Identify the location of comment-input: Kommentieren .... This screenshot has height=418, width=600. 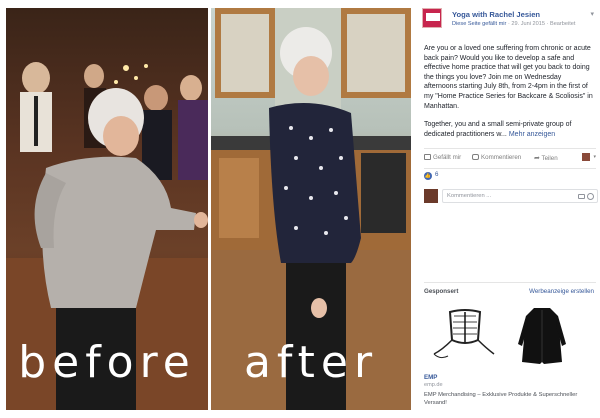
(520, 196).